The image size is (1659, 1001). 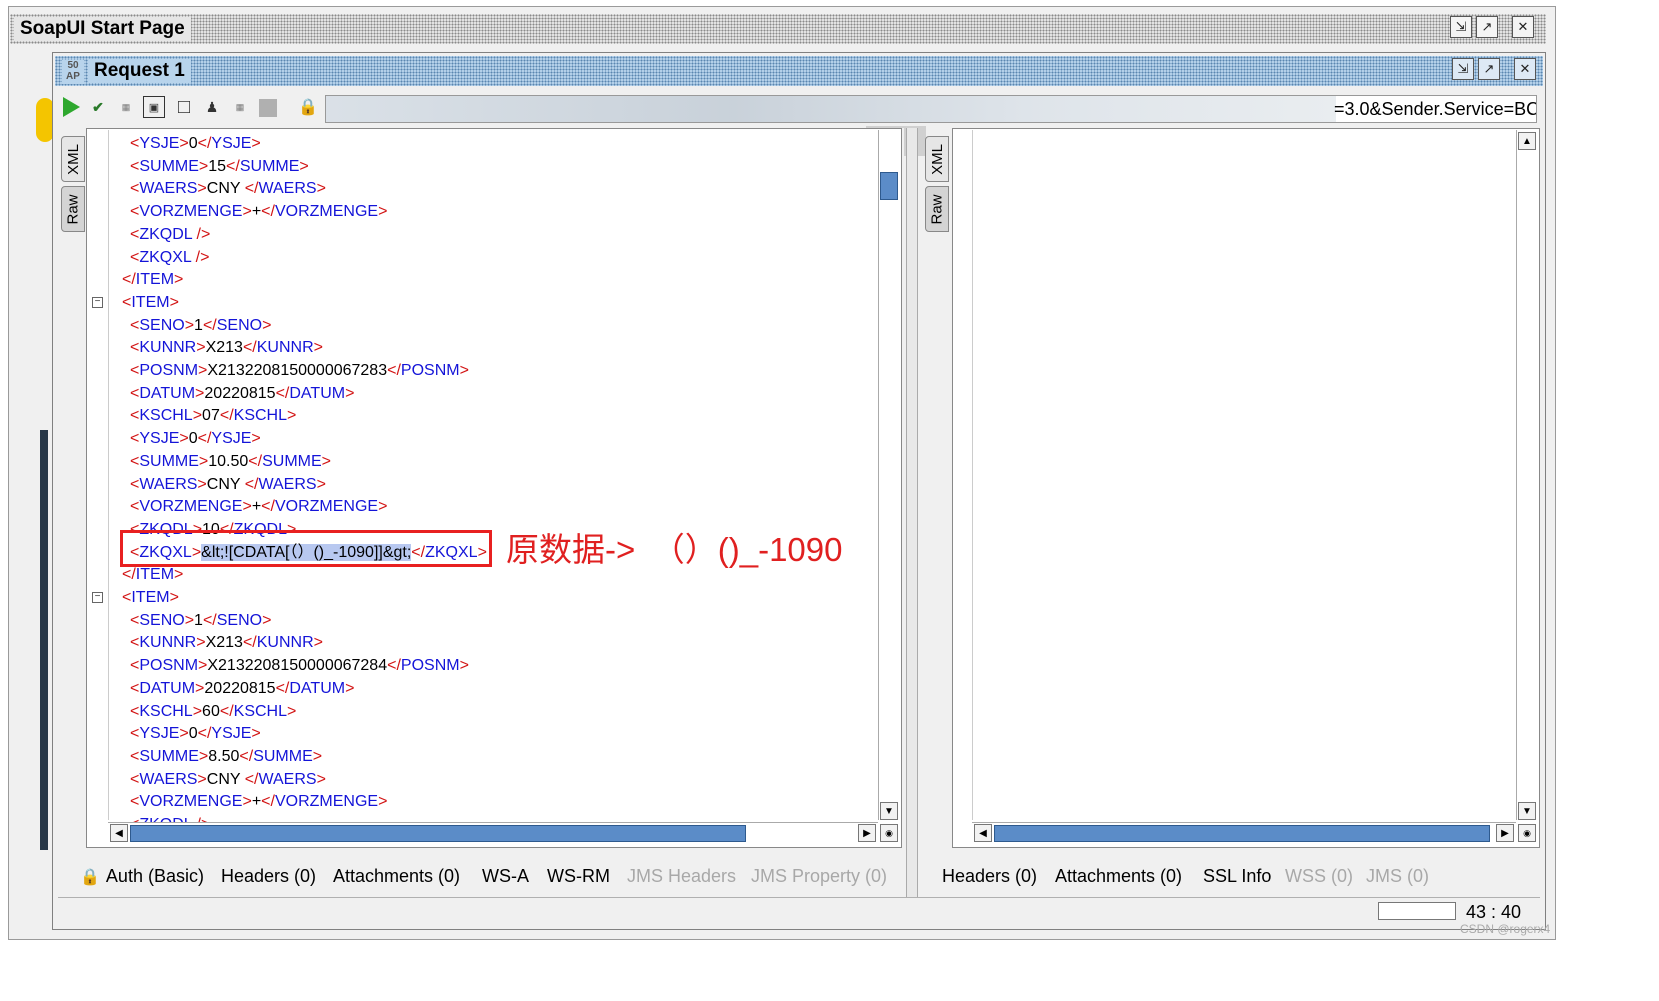 What do you see at coordinates (139, 71) in the screenshot?
I see `request-window-title: Request 1` at bounding box center [139, 71].